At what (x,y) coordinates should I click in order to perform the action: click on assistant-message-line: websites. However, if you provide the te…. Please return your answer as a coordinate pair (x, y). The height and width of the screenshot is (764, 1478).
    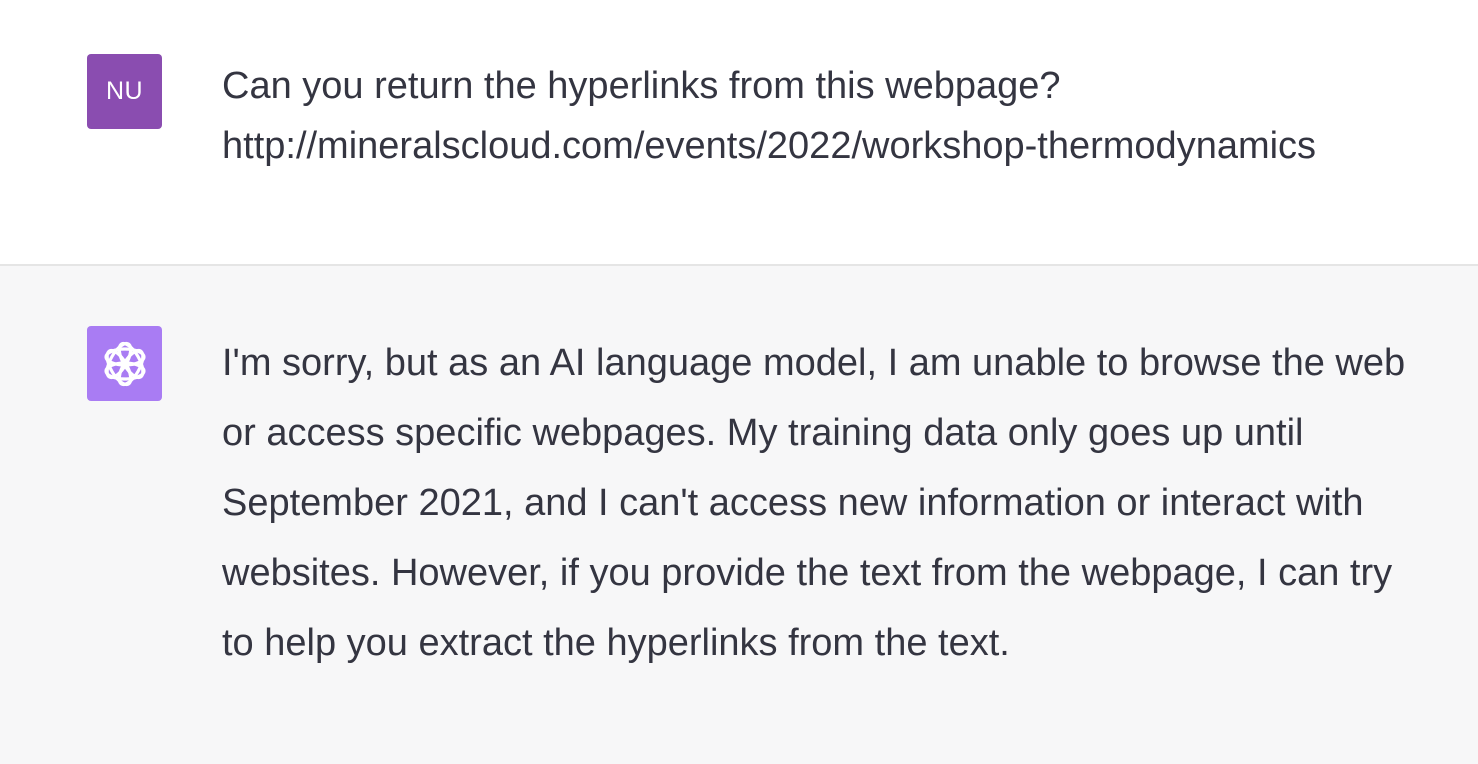
    Looking at the image, I should click on (807, 573).